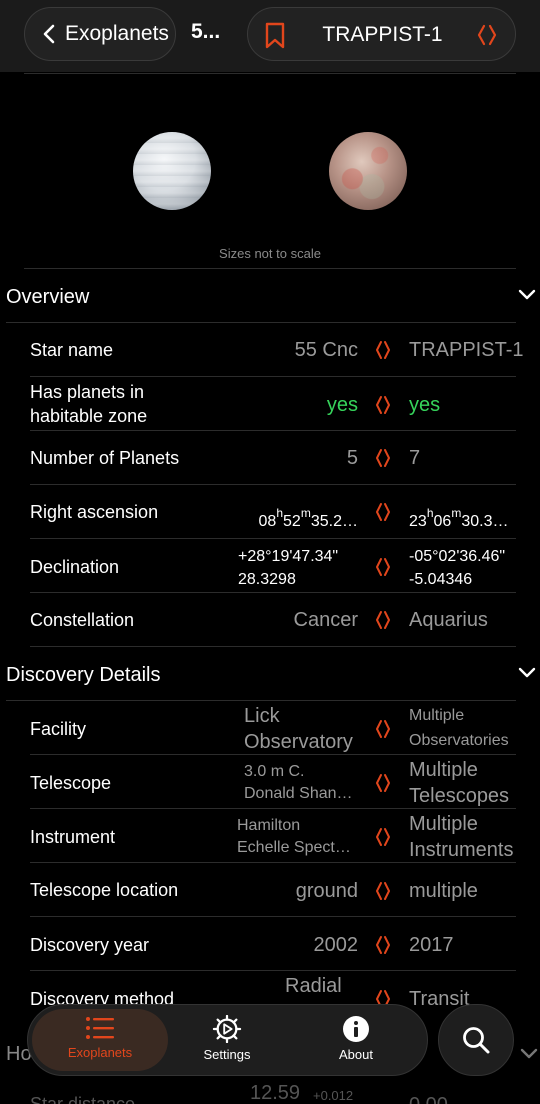 The width and height of the screenshot is (540, 1104). Describe the element at coordinates (105, 458) in the screenshot. I see `row-label: Number of Planets` at that location.